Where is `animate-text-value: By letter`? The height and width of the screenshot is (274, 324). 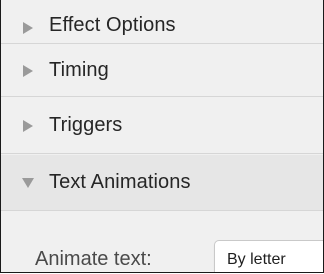 animate-text-value: By letter is located at coordinates (256, 259).